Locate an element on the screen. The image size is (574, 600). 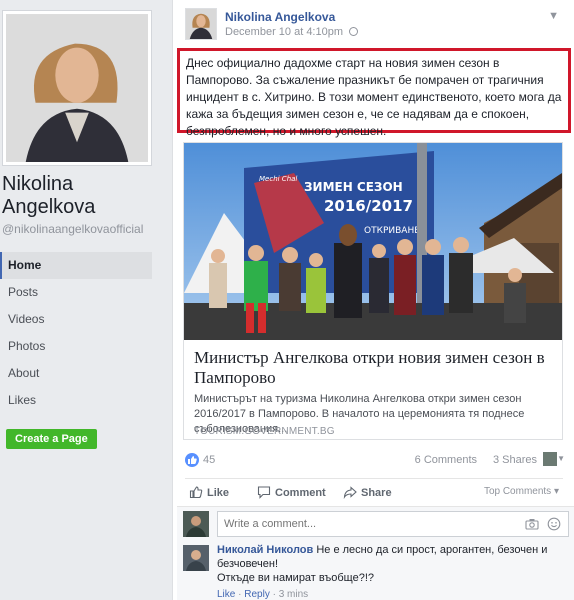
thumbs-up-icon is located at coordinates (196, 492).